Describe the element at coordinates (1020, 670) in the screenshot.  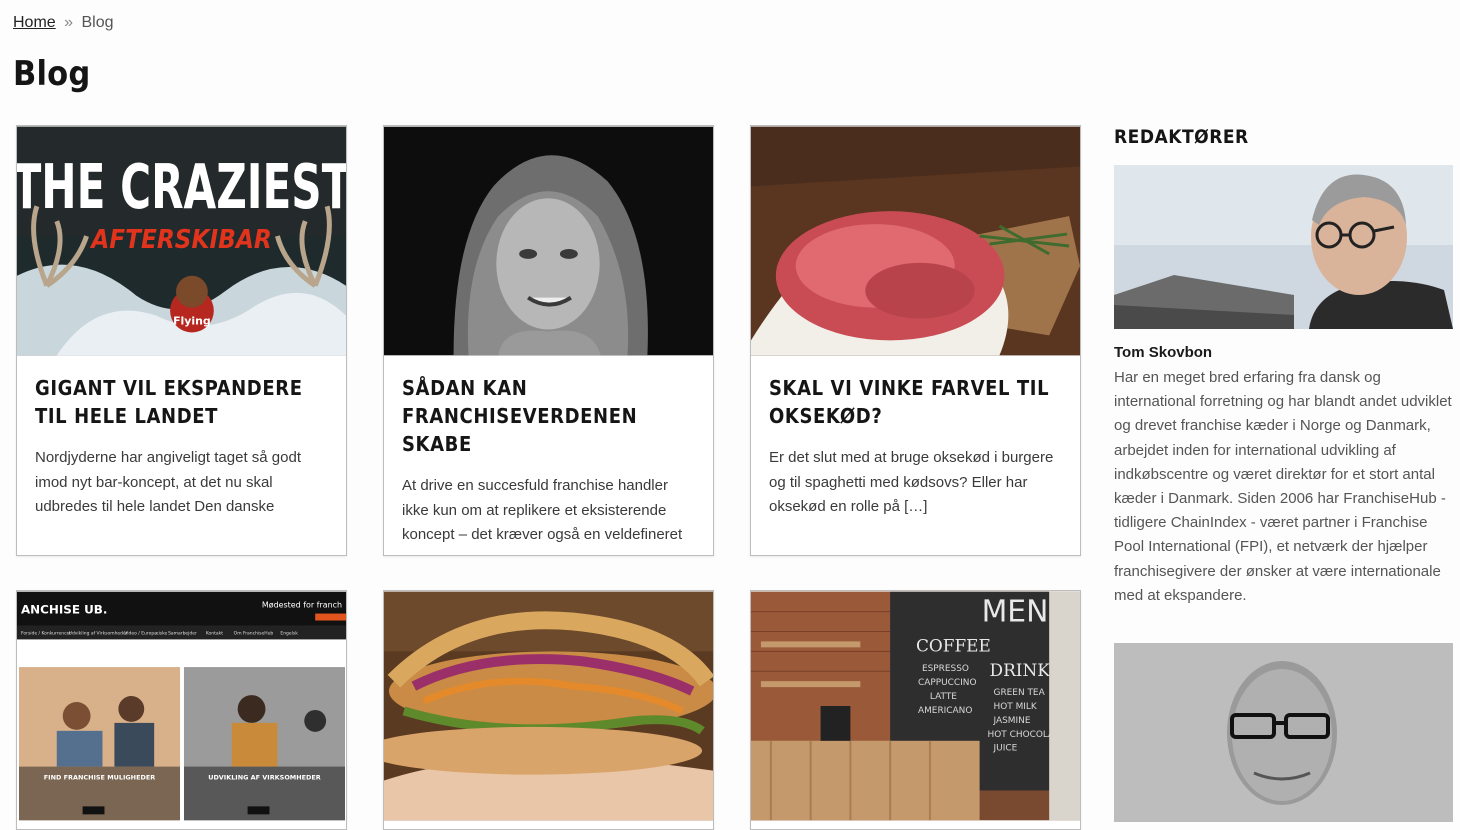
I see `image-menu-drink: DRINK` at that location.